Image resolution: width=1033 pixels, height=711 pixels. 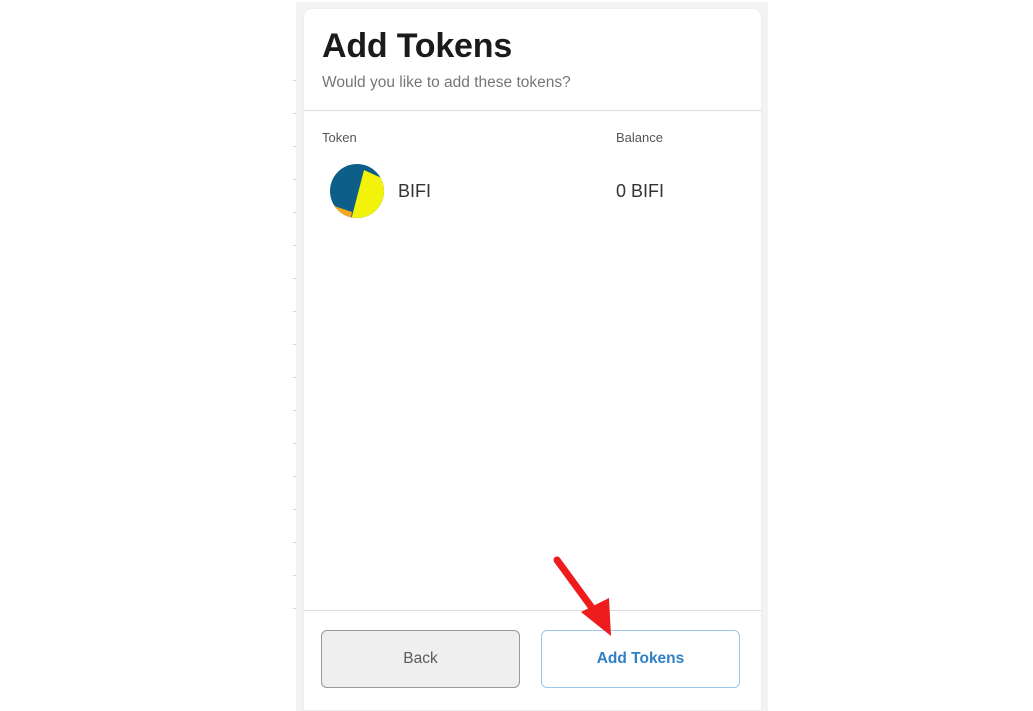 What do you see at coordinates (640, 191) in the screenshot?
I see `token-balance: 0 BIFI` at bounding box center [640, 191].